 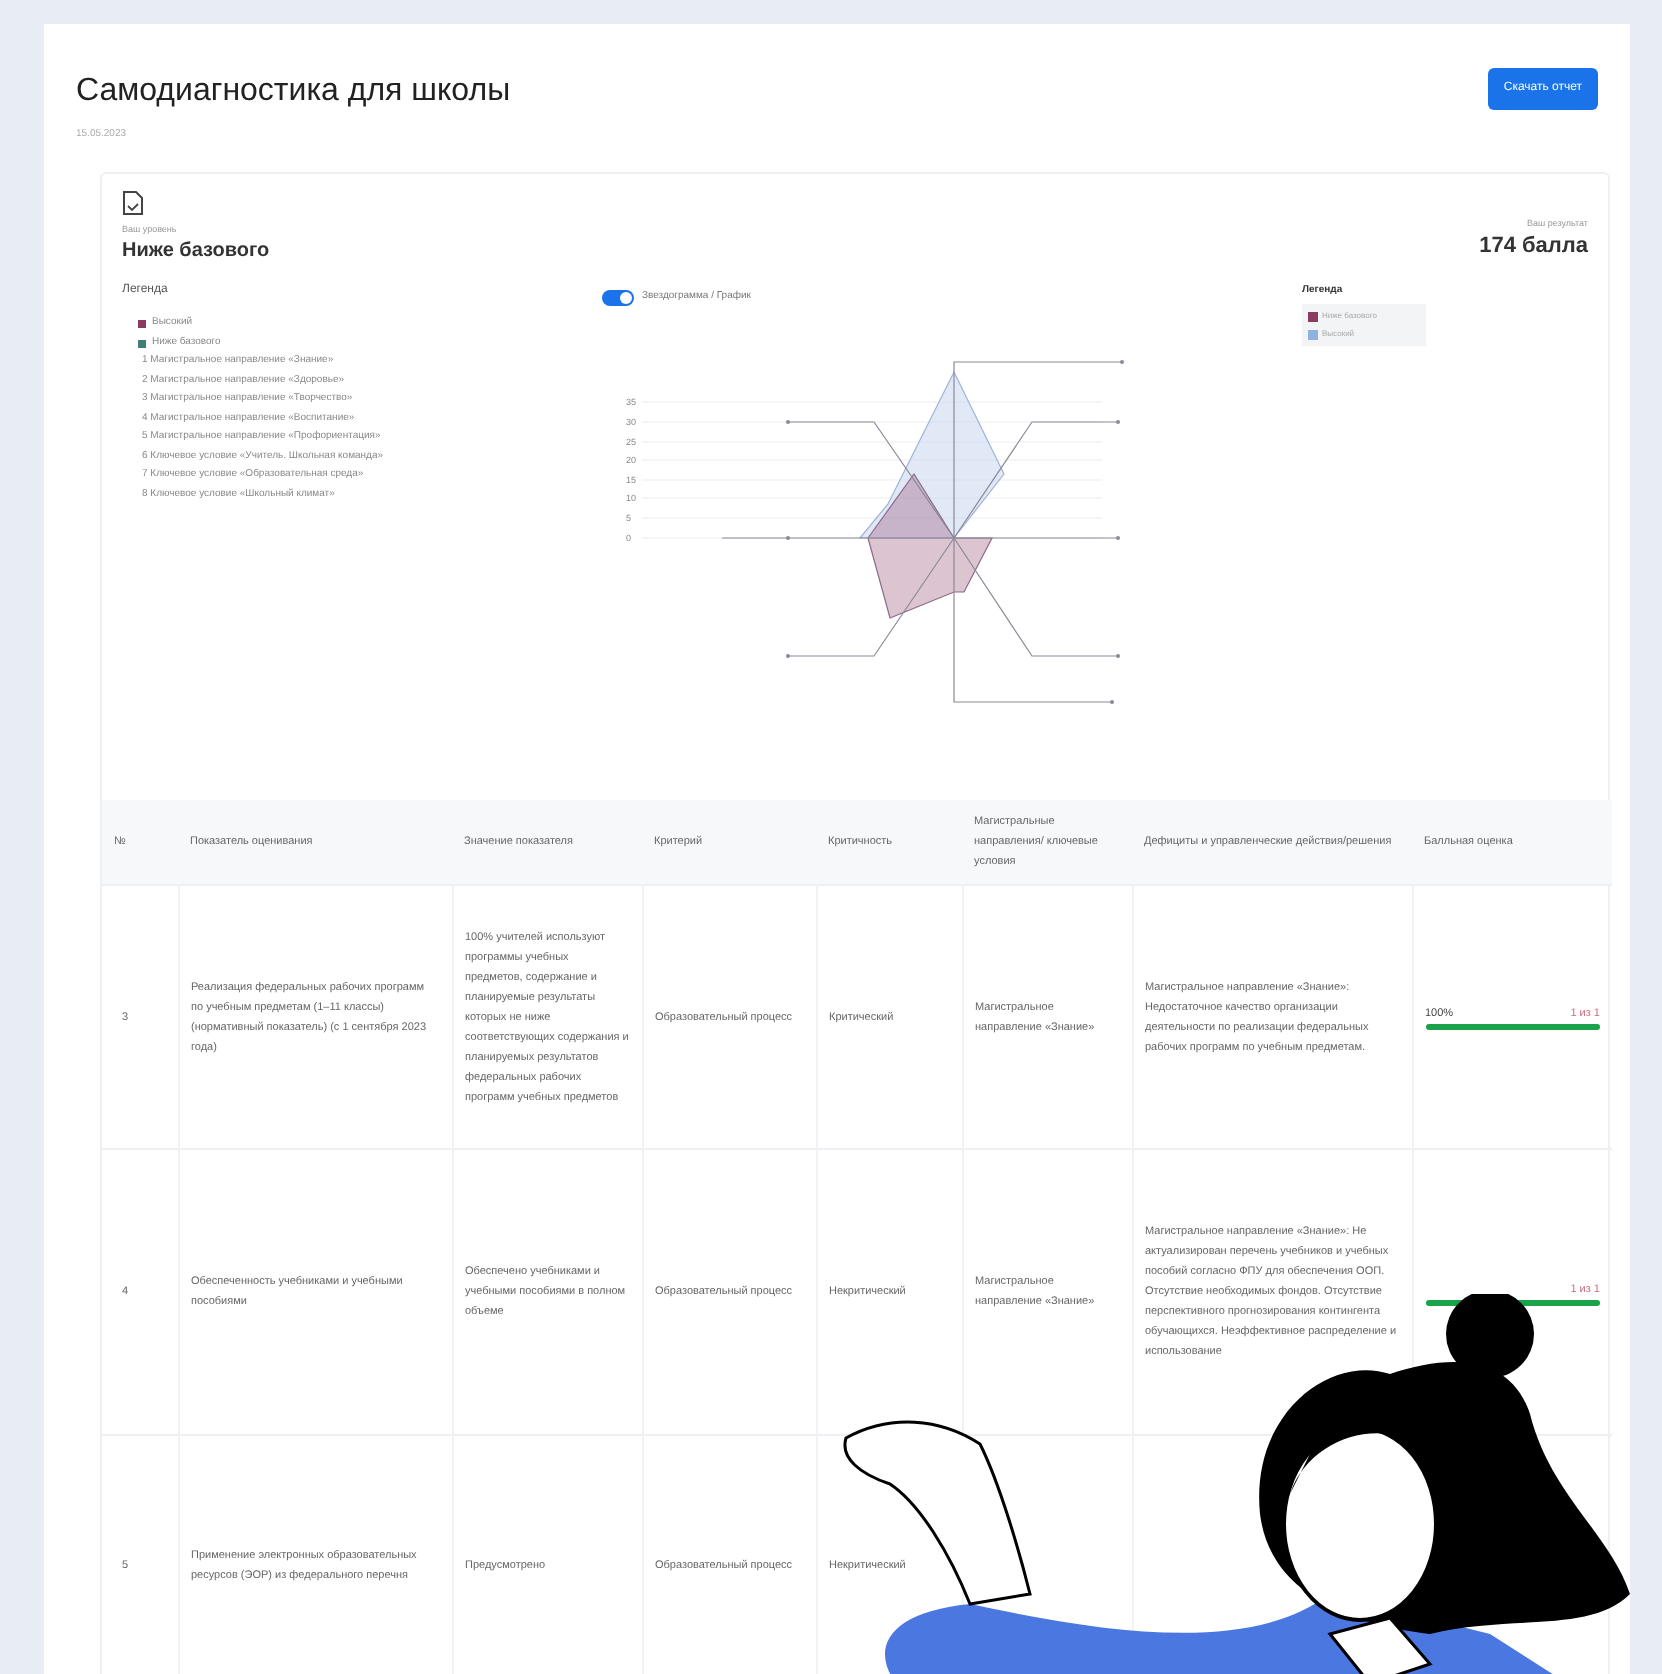 What do you see at coordinates (197, 252) in the screenshot?
I see `level-value: Ниже базового` at bounding box center [197, 252].